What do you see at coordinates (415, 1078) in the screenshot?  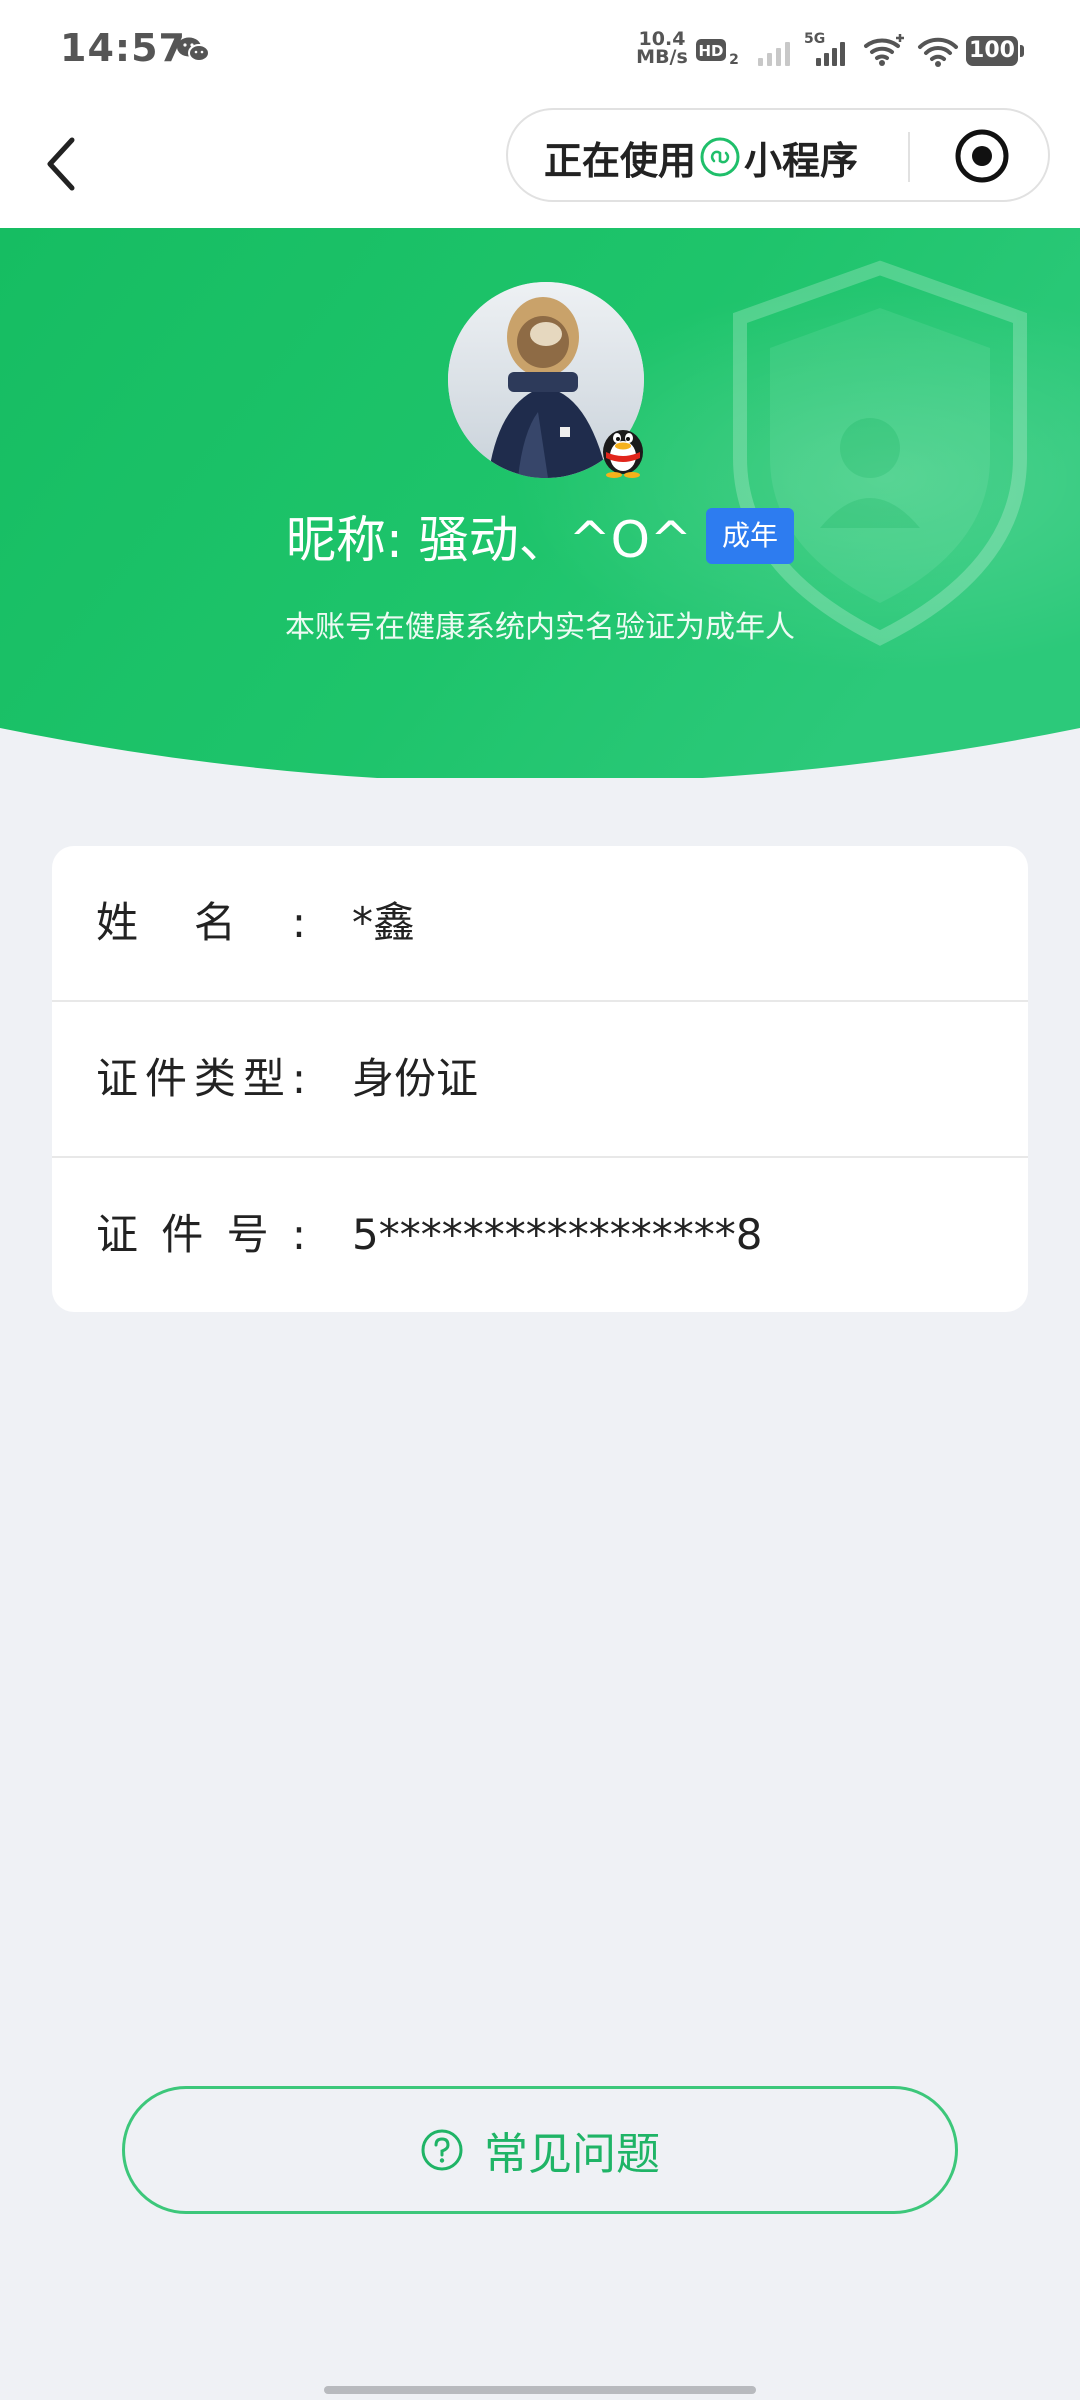 I see `id-type-value: 身份证` at bounding box center [415, 1078].